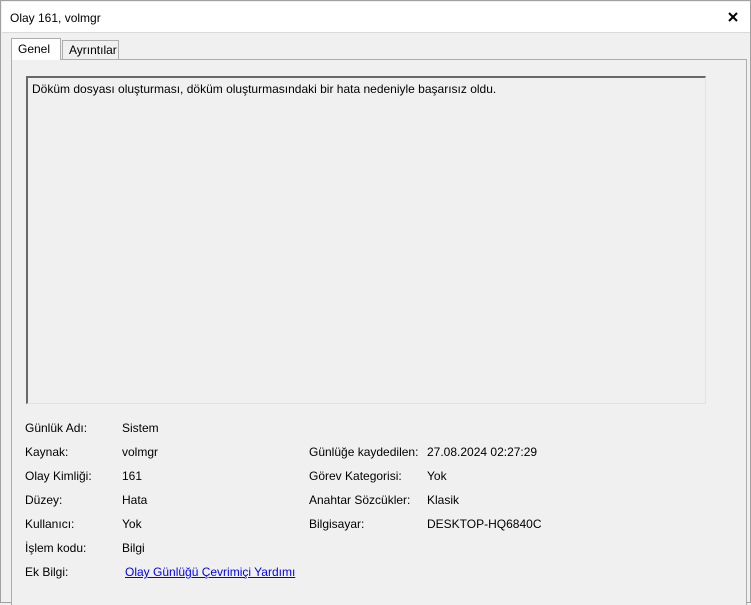  I want to click on level-label: Düzey:, so click(44, 500).